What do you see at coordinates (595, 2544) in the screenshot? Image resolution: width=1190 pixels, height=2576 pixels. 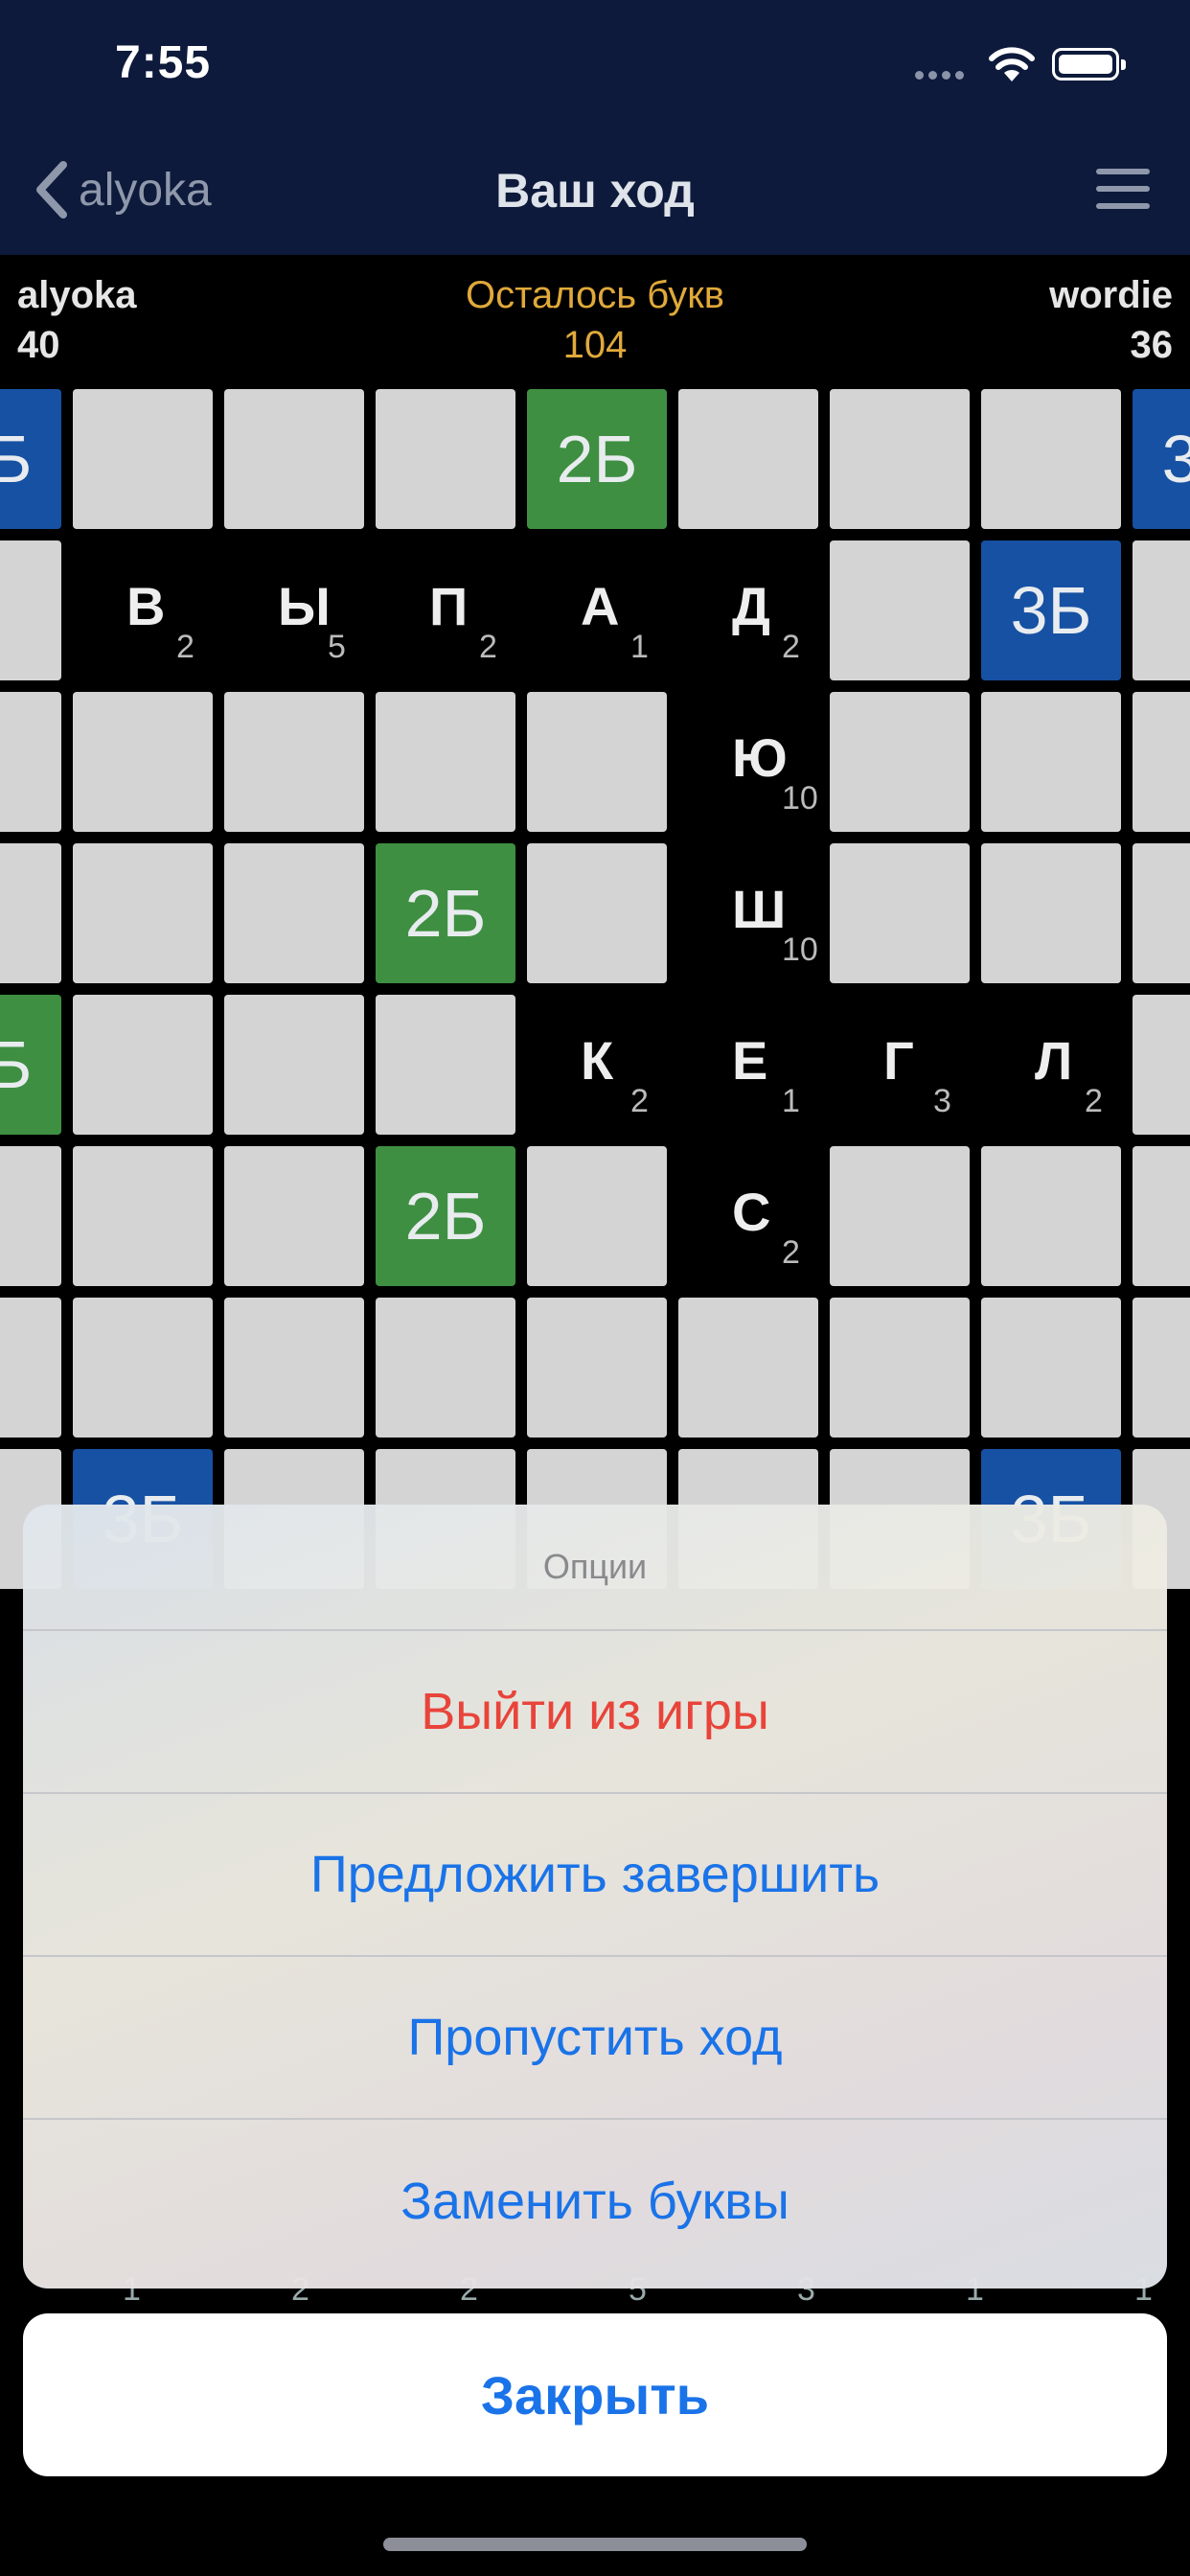 I see `home-indicator` at bounding box center [595, 2544].